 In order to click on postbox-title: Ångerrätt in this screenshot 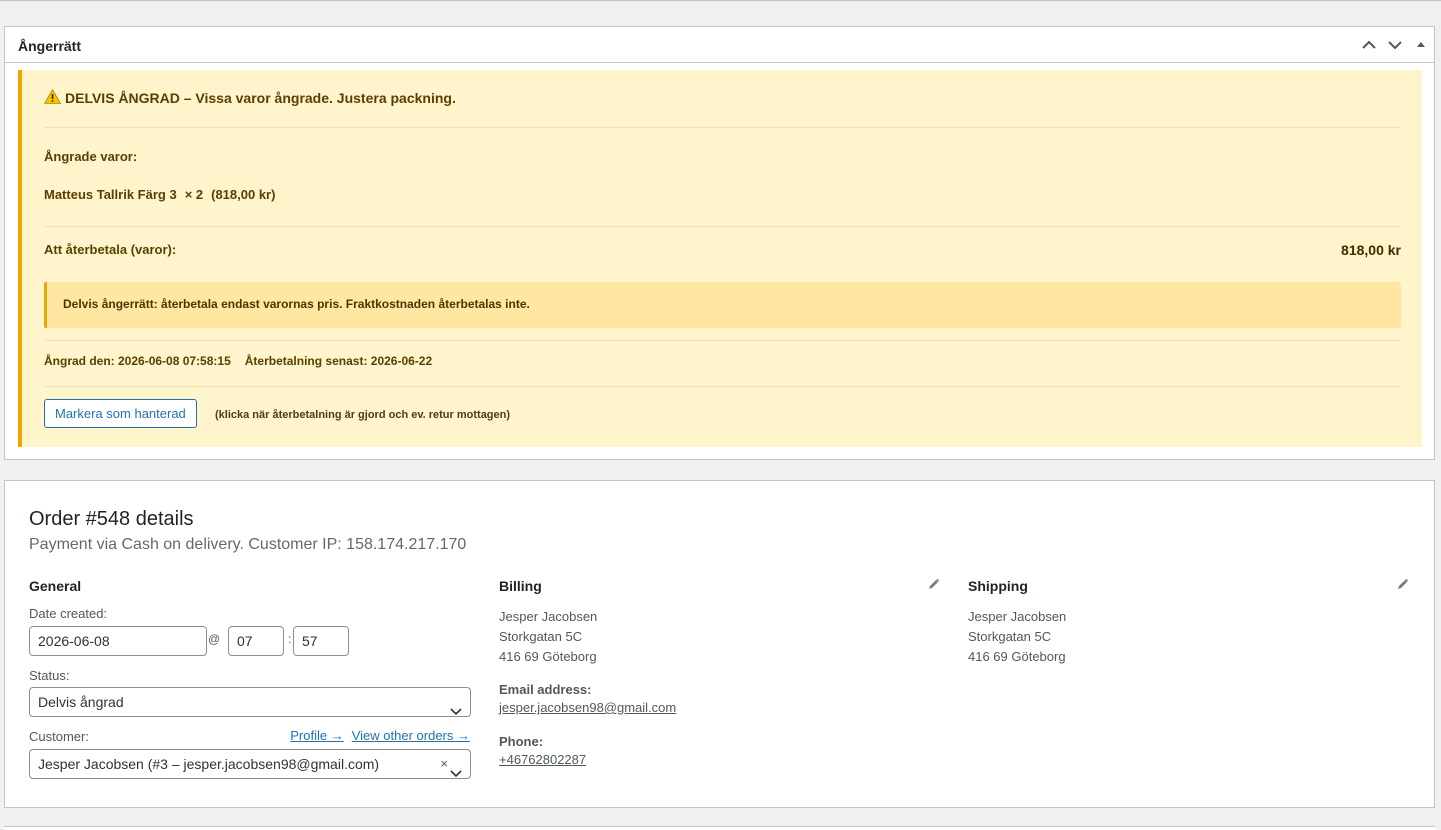, I will do `click(50, 46)`.